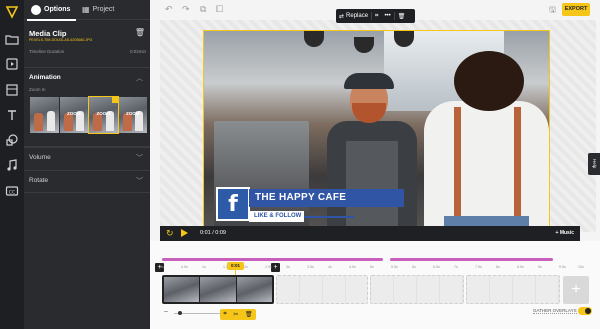 The height and width of the screenshot is (329, 600). What do you see at coordinates (114, 100) in the screenshot?
I see `selected-marker` at bounding box center [114, 100].